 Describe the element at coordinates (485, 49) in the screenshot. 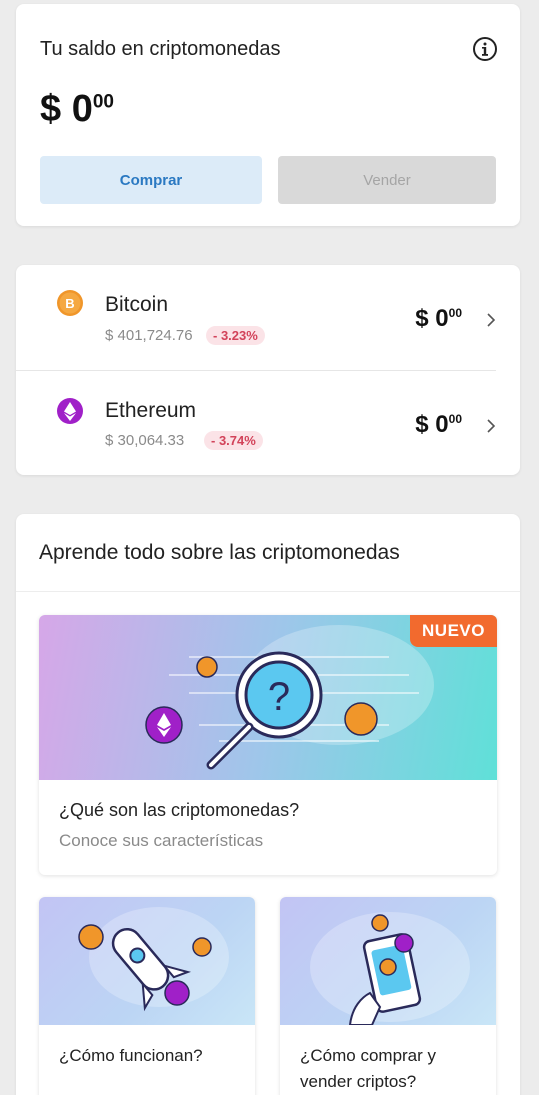

I see `info-icon` at that location.